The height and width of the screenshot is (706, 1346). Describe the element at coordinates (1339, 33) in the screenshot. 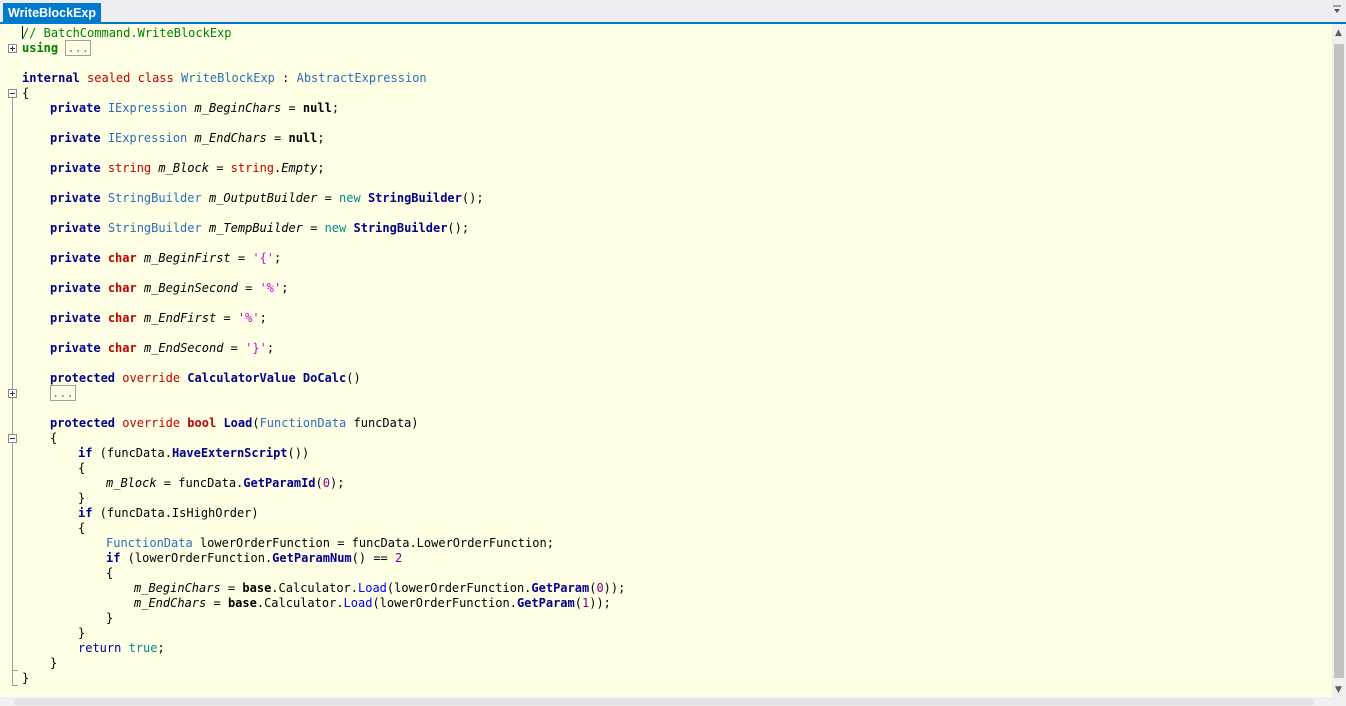

I see `chevron-up-icon: ▲` at that location.